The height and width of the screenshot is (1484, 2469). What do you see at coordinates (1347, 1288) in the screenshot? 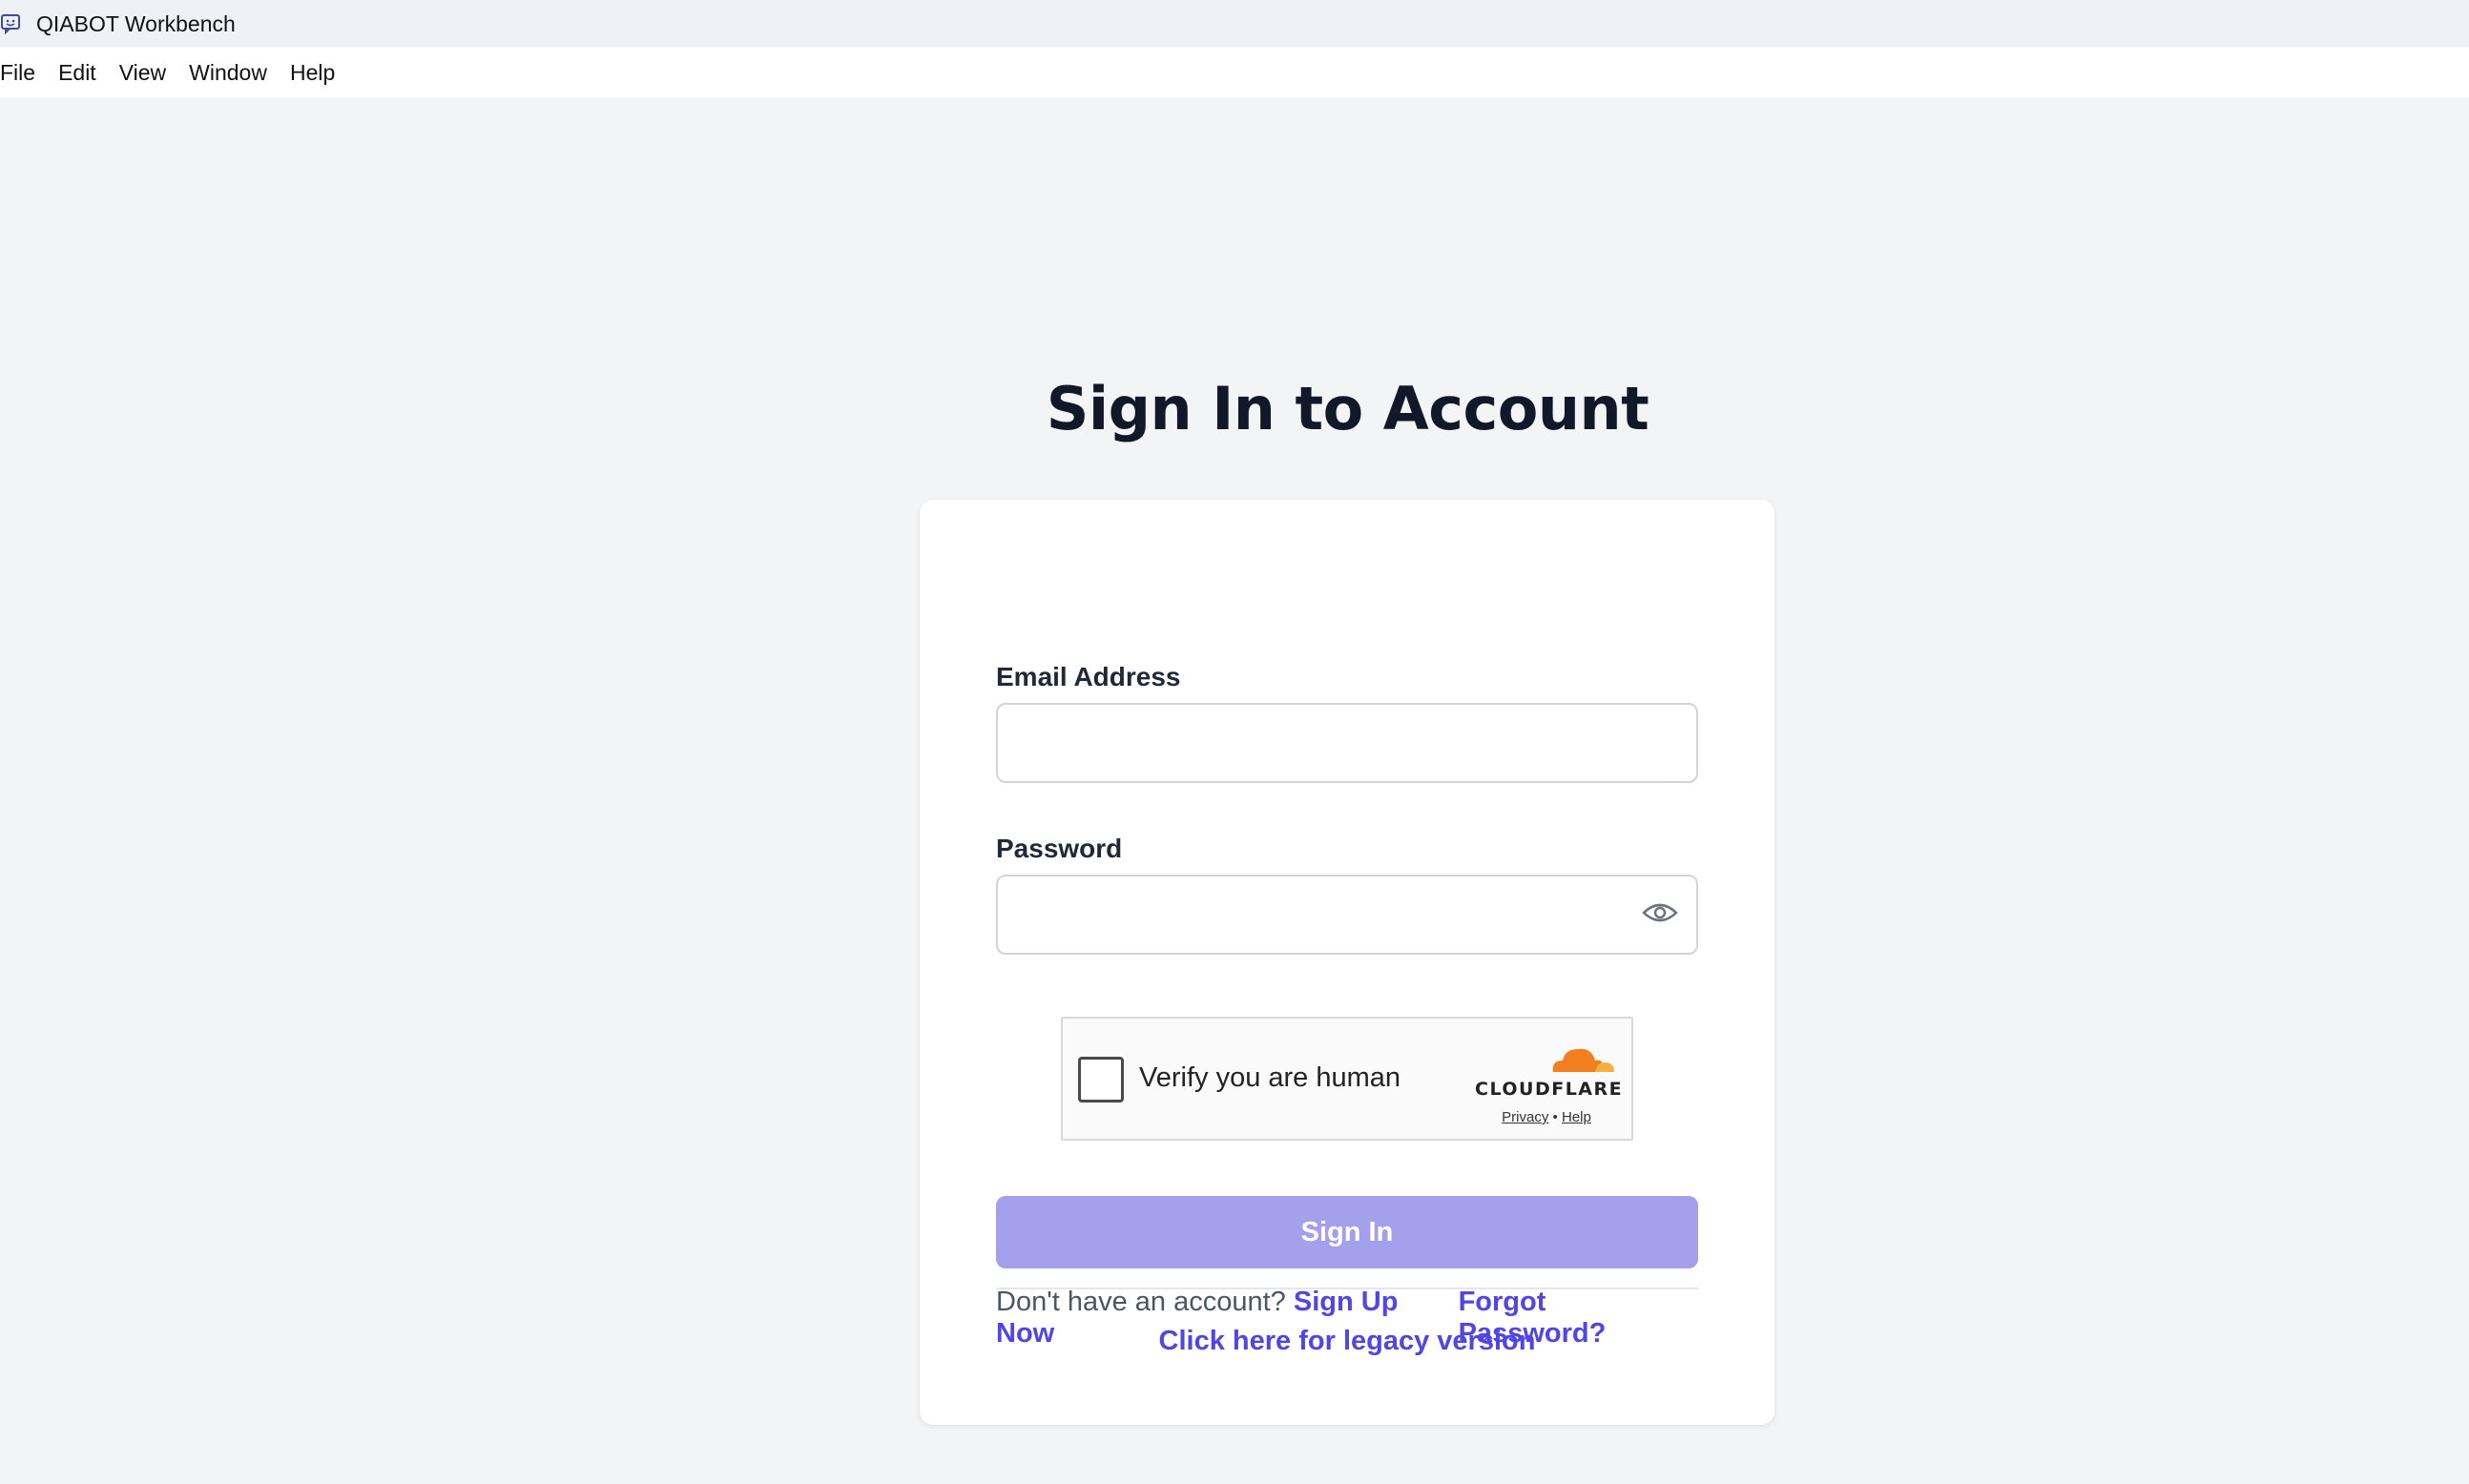
I see `card-divider` at bounding box center [1347, 1288].